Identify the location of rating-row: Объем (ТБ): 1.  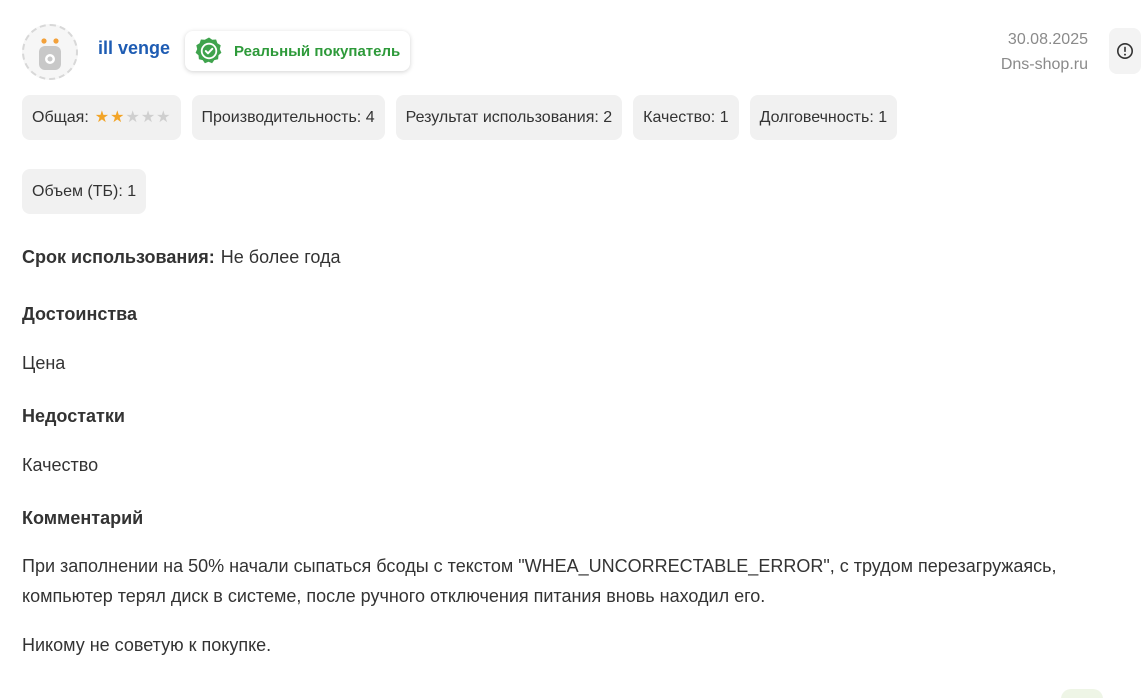
(522, 191).